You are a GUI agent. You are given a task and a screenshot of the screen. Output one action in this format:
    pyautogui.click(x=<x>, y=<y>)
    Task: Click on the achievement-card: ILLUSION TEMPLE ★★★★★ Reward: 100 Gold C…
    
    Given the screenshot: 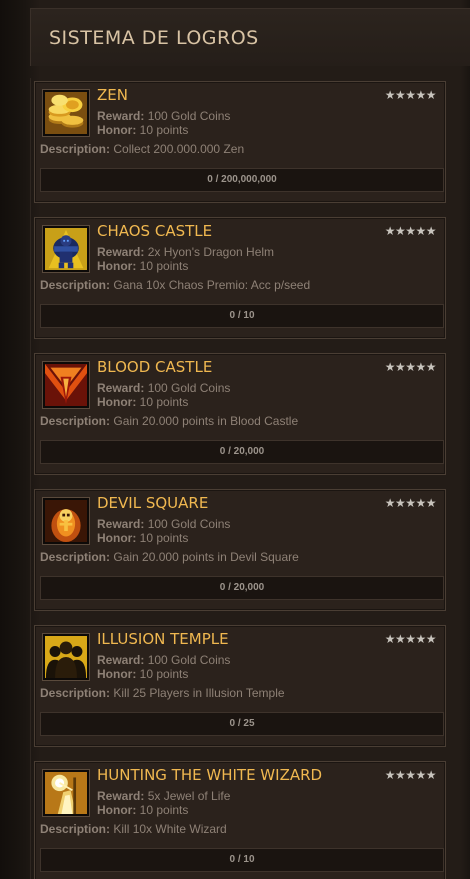 What is the action you would take?
    pyautogui.click(x=240, y=686)
    